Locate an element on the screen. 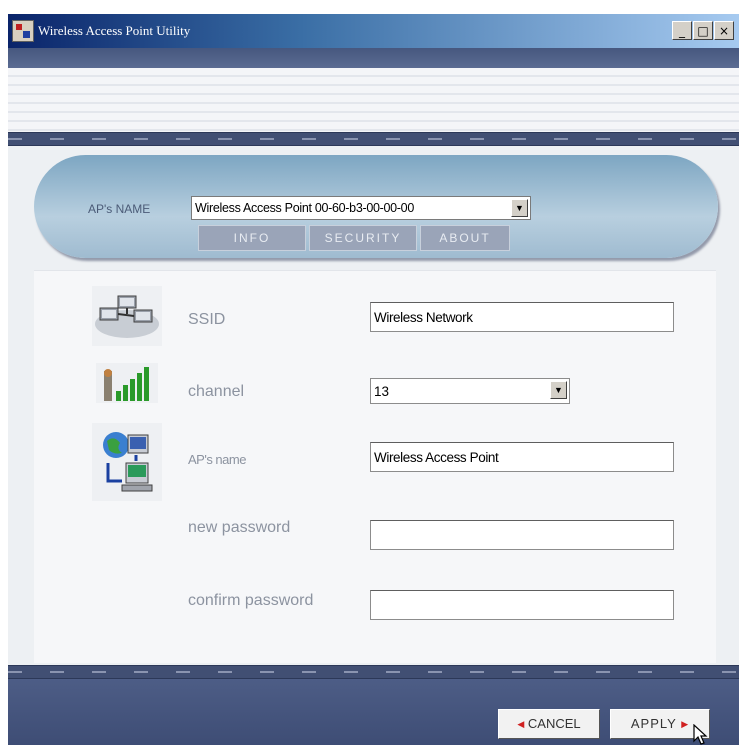  divider-bottom is located at coordinates (373, 672).